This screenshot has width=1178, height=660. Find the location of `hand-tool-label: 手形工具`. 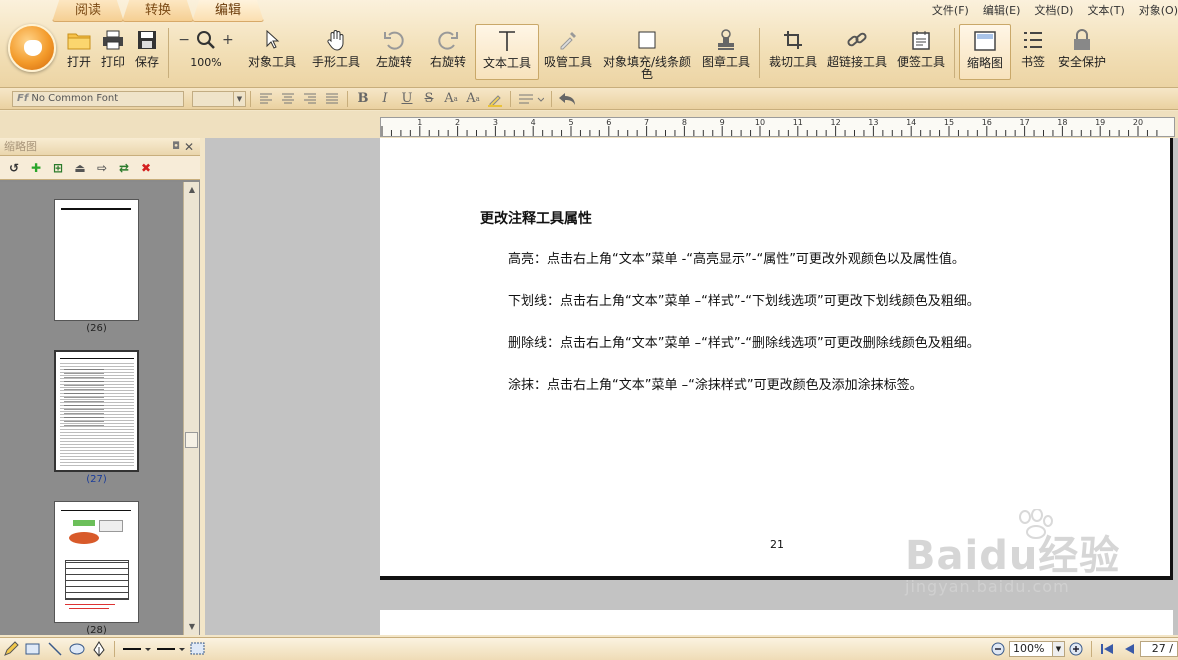

hand-tool-label: 手形工具 is located at coordinates (335, 62).